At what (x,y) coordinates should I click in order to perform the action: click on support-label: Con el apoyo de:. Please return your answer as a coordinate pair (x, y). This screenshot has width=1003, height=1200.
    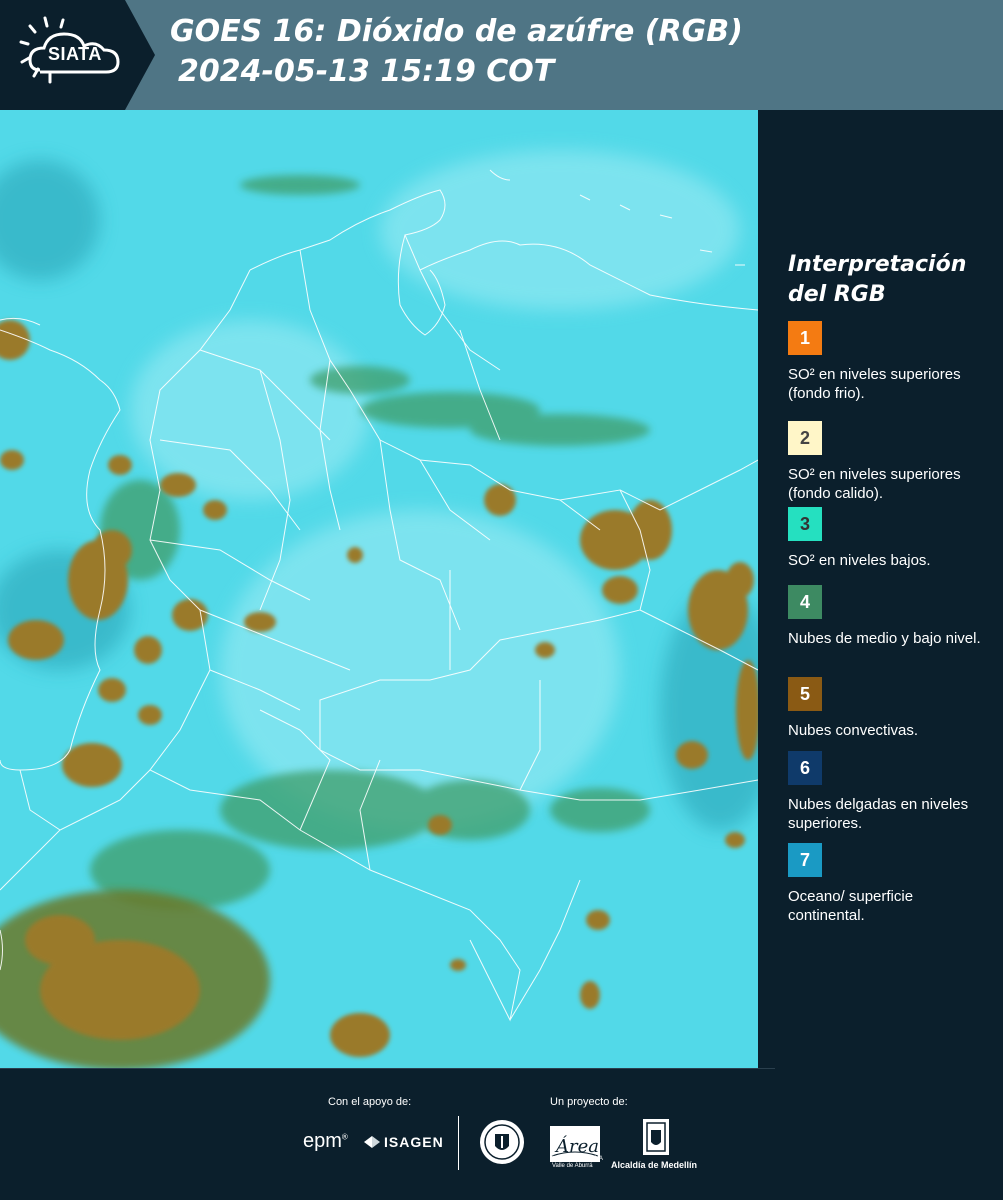
    Looking at the image, I should click on (370, 1102).